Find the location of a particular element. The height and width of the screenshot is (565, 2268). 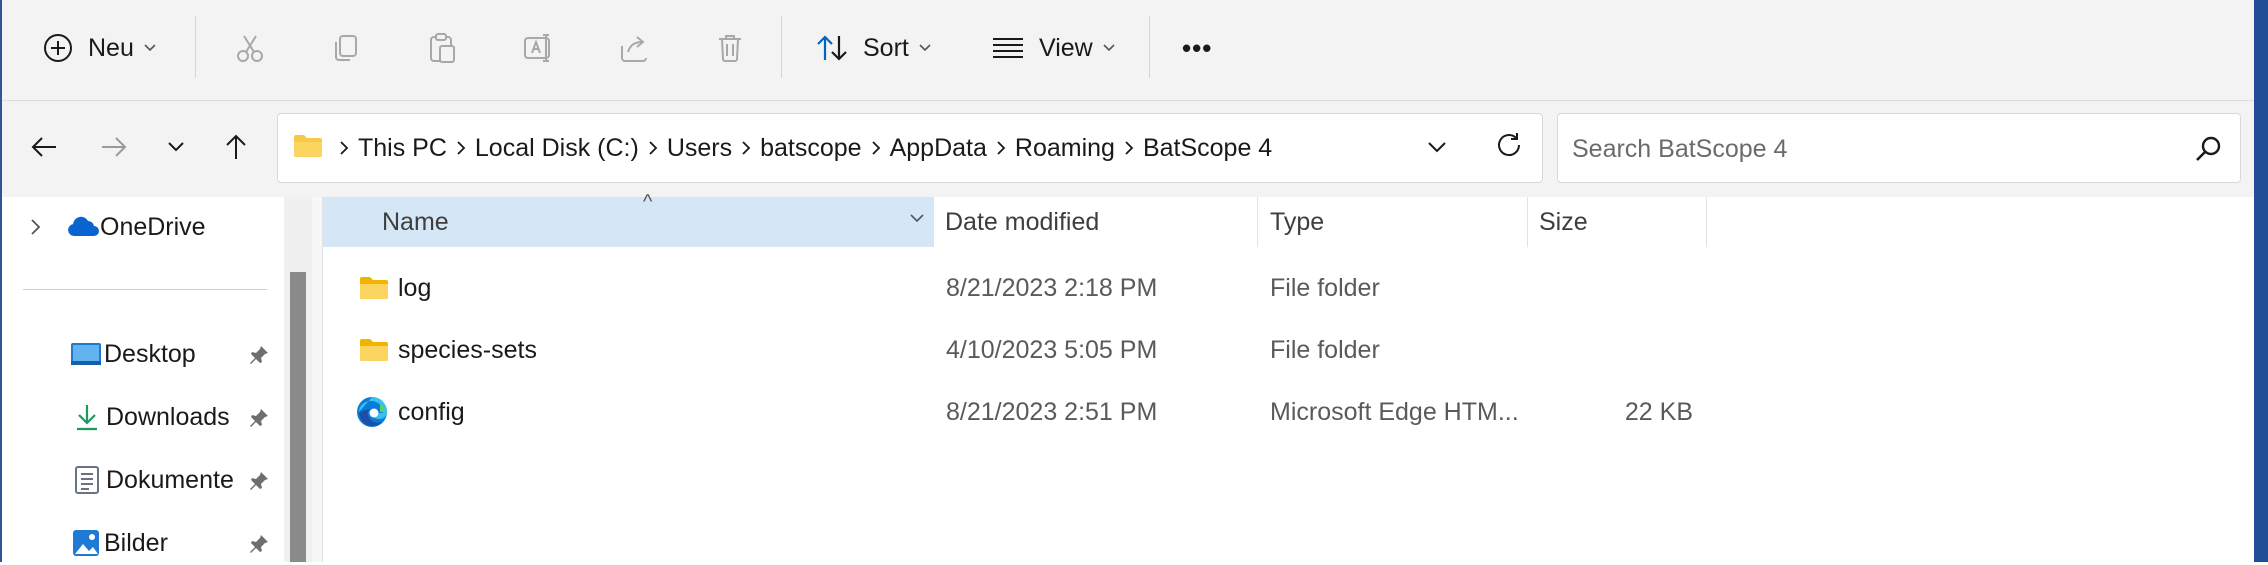

more-options-button: ••• is located at coordinates (1197, 48).